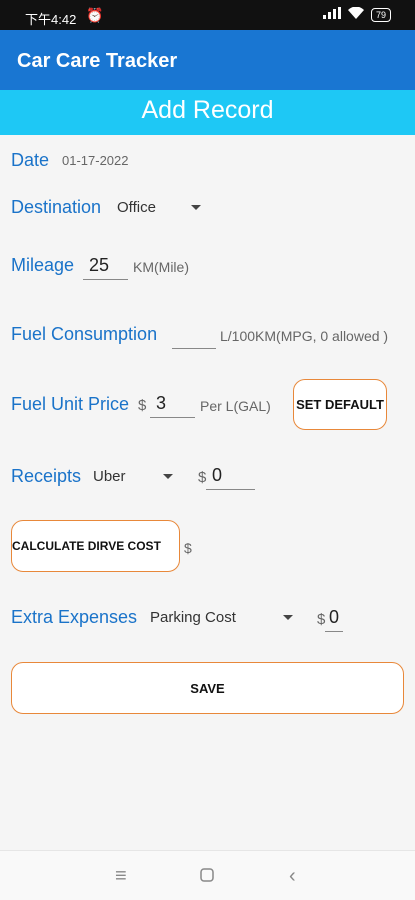  I want to click on page-title: Add Record, so click(207, 112).